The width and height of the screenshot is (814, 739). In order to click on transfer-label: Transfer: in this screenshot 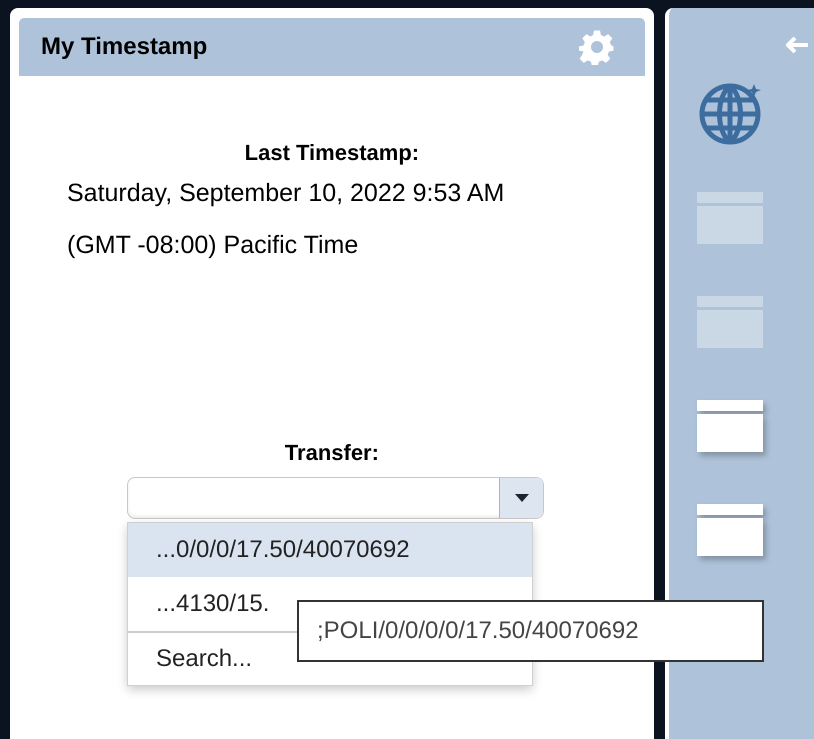, I will do `click(331, 453)`.